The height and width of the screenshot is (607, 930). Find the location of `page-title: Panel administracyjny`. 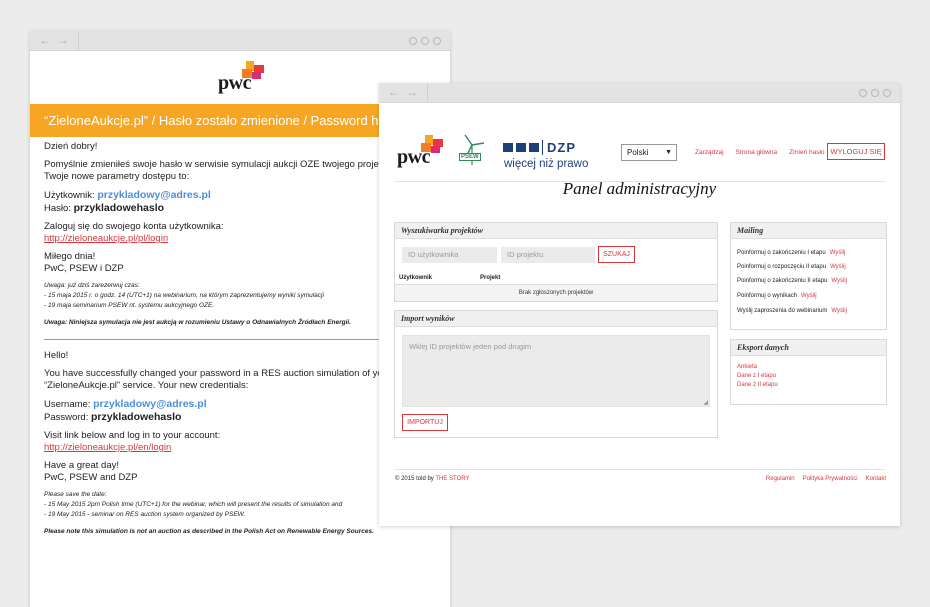

page-title: Panel administracyjny is located at coordinates (639, 188).